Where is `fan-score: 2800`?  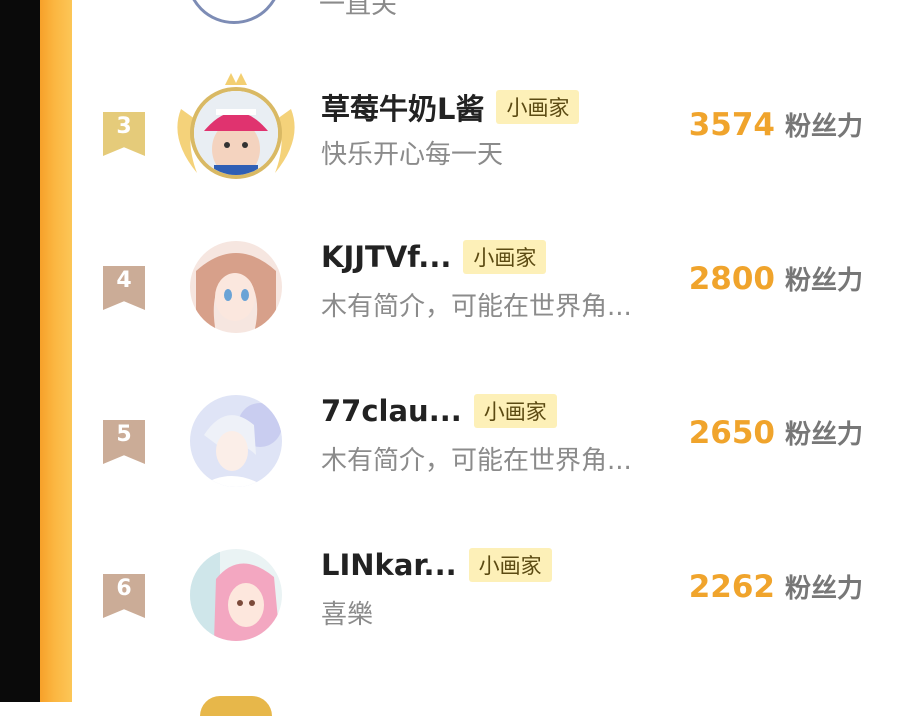 fan-score: 2800 is located at coordinates (731, 279).